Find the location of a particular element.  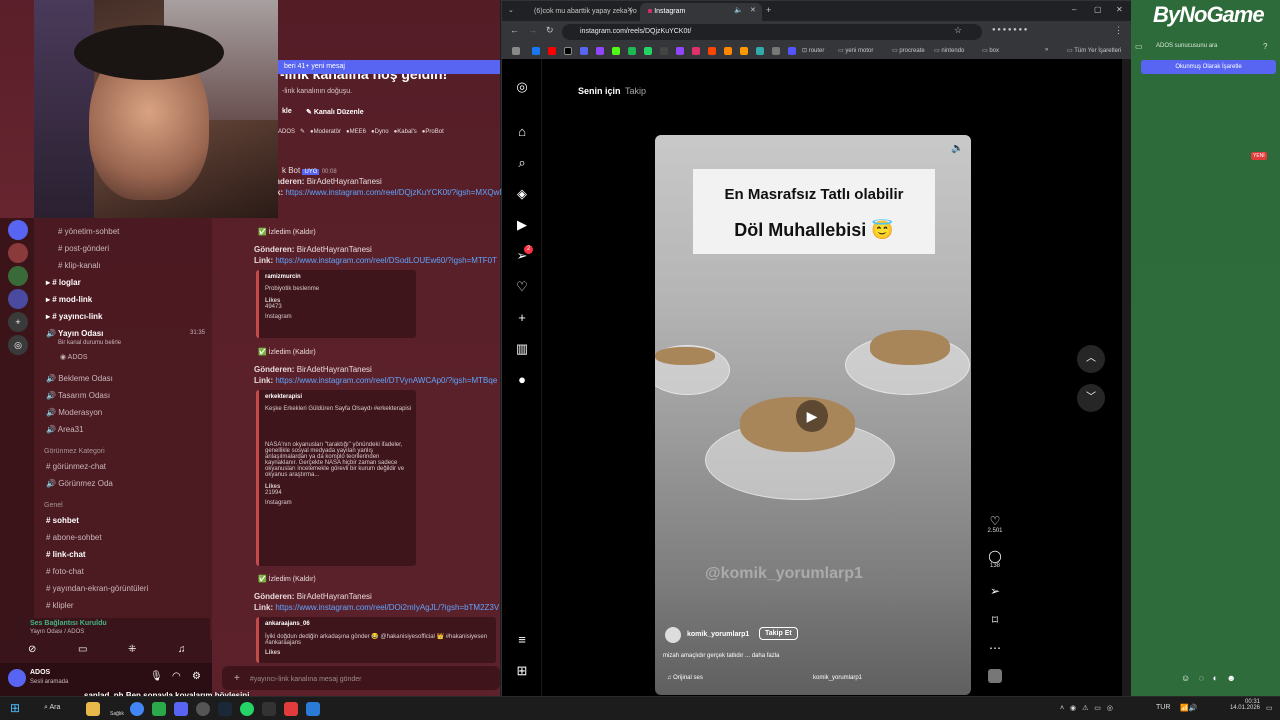

comment-action: ◯ 138 is located at coordinates (995, 559).